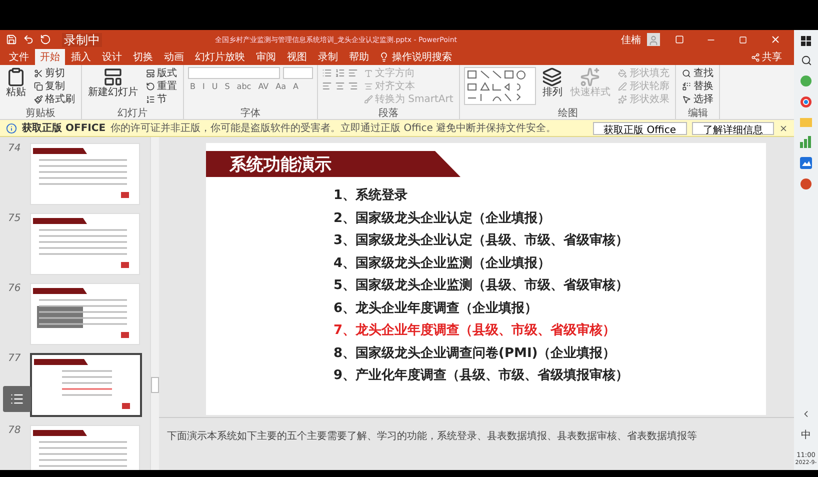 The image size is (818, 477). What do you see at coordinates (295, 86) in the screenshot?
I see `font-format-button: A` at bounding box center [295, 86].